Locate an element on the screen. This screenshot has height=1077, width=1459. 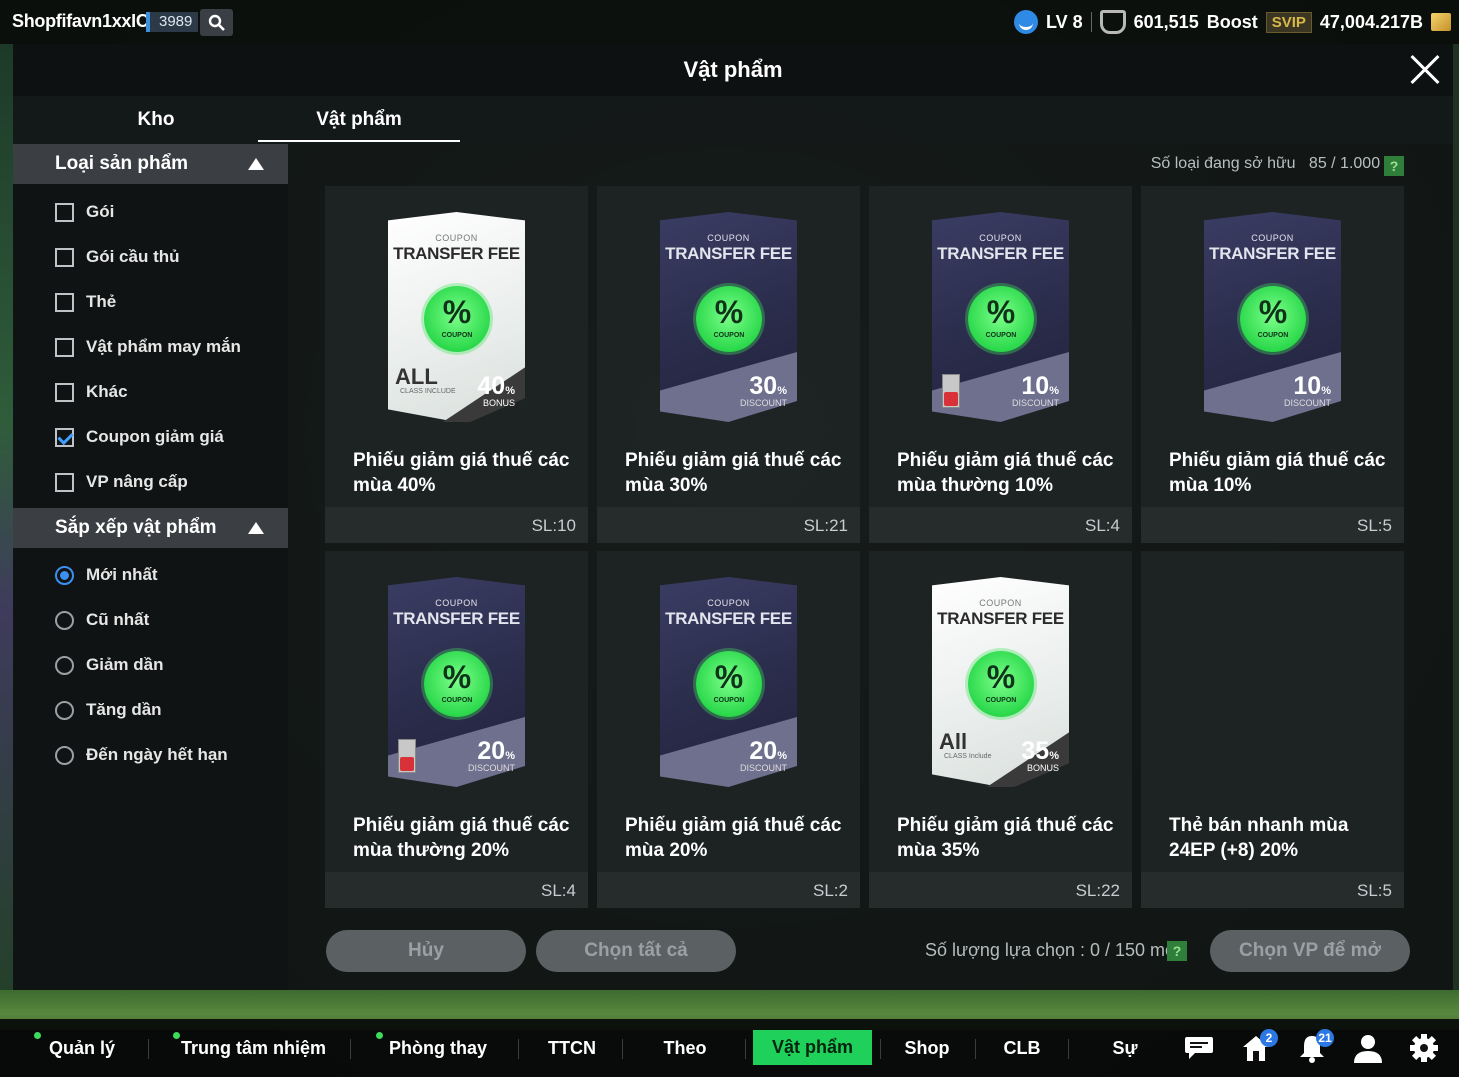
chat-icon-svg is located at coordinates (1199, 1048).